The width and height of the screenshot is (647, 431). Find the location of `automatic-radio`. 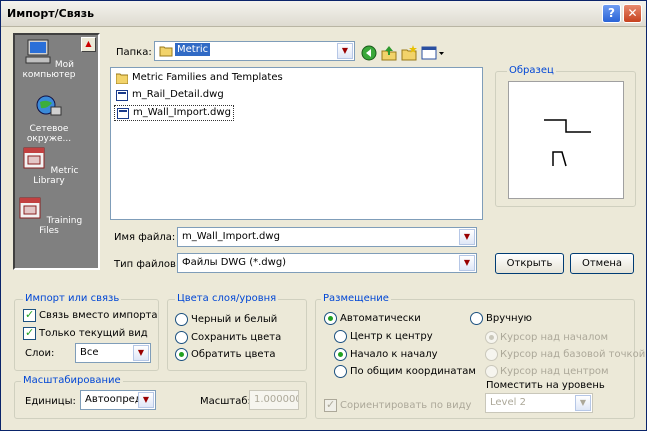

automatic-radio is located at coordinates (330, 318).